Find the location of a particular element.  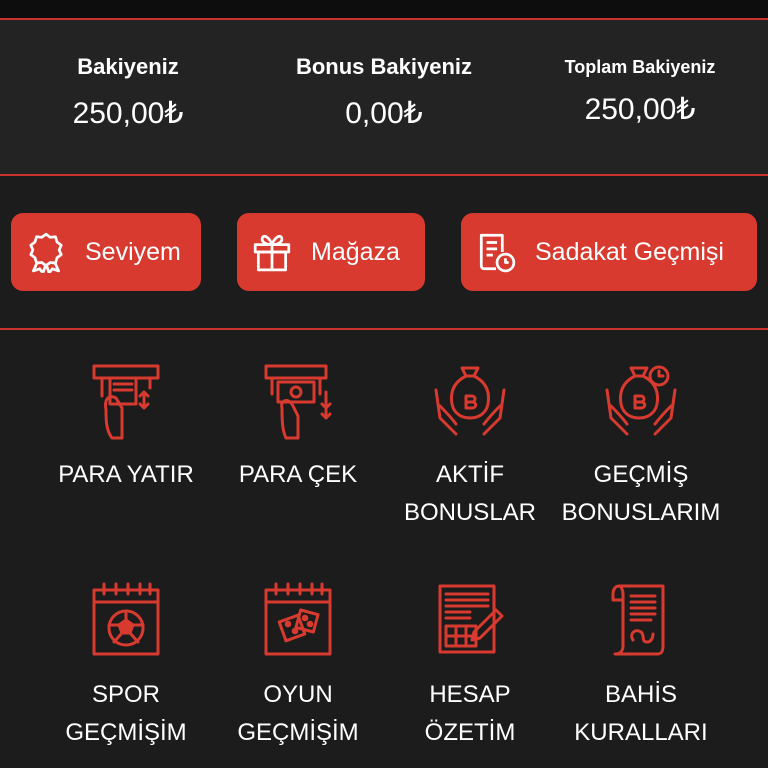

balance-label: Bakiyeniz is located at coordinates (128, 66).